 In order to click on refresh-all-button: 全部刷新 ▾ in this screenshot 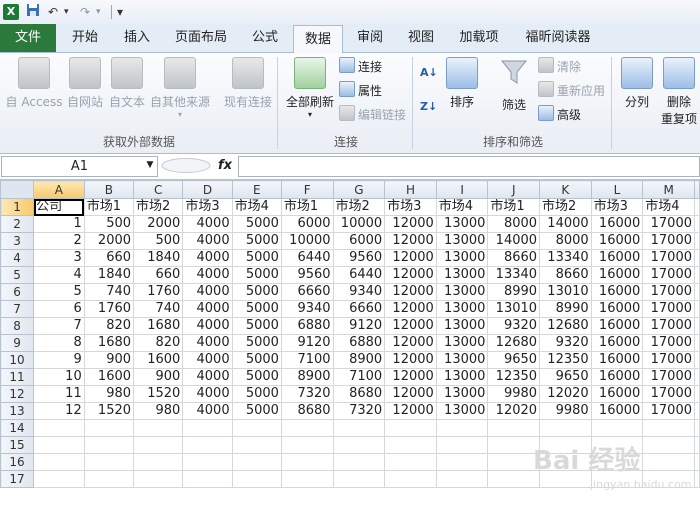, I will do `click(310, 88)`.